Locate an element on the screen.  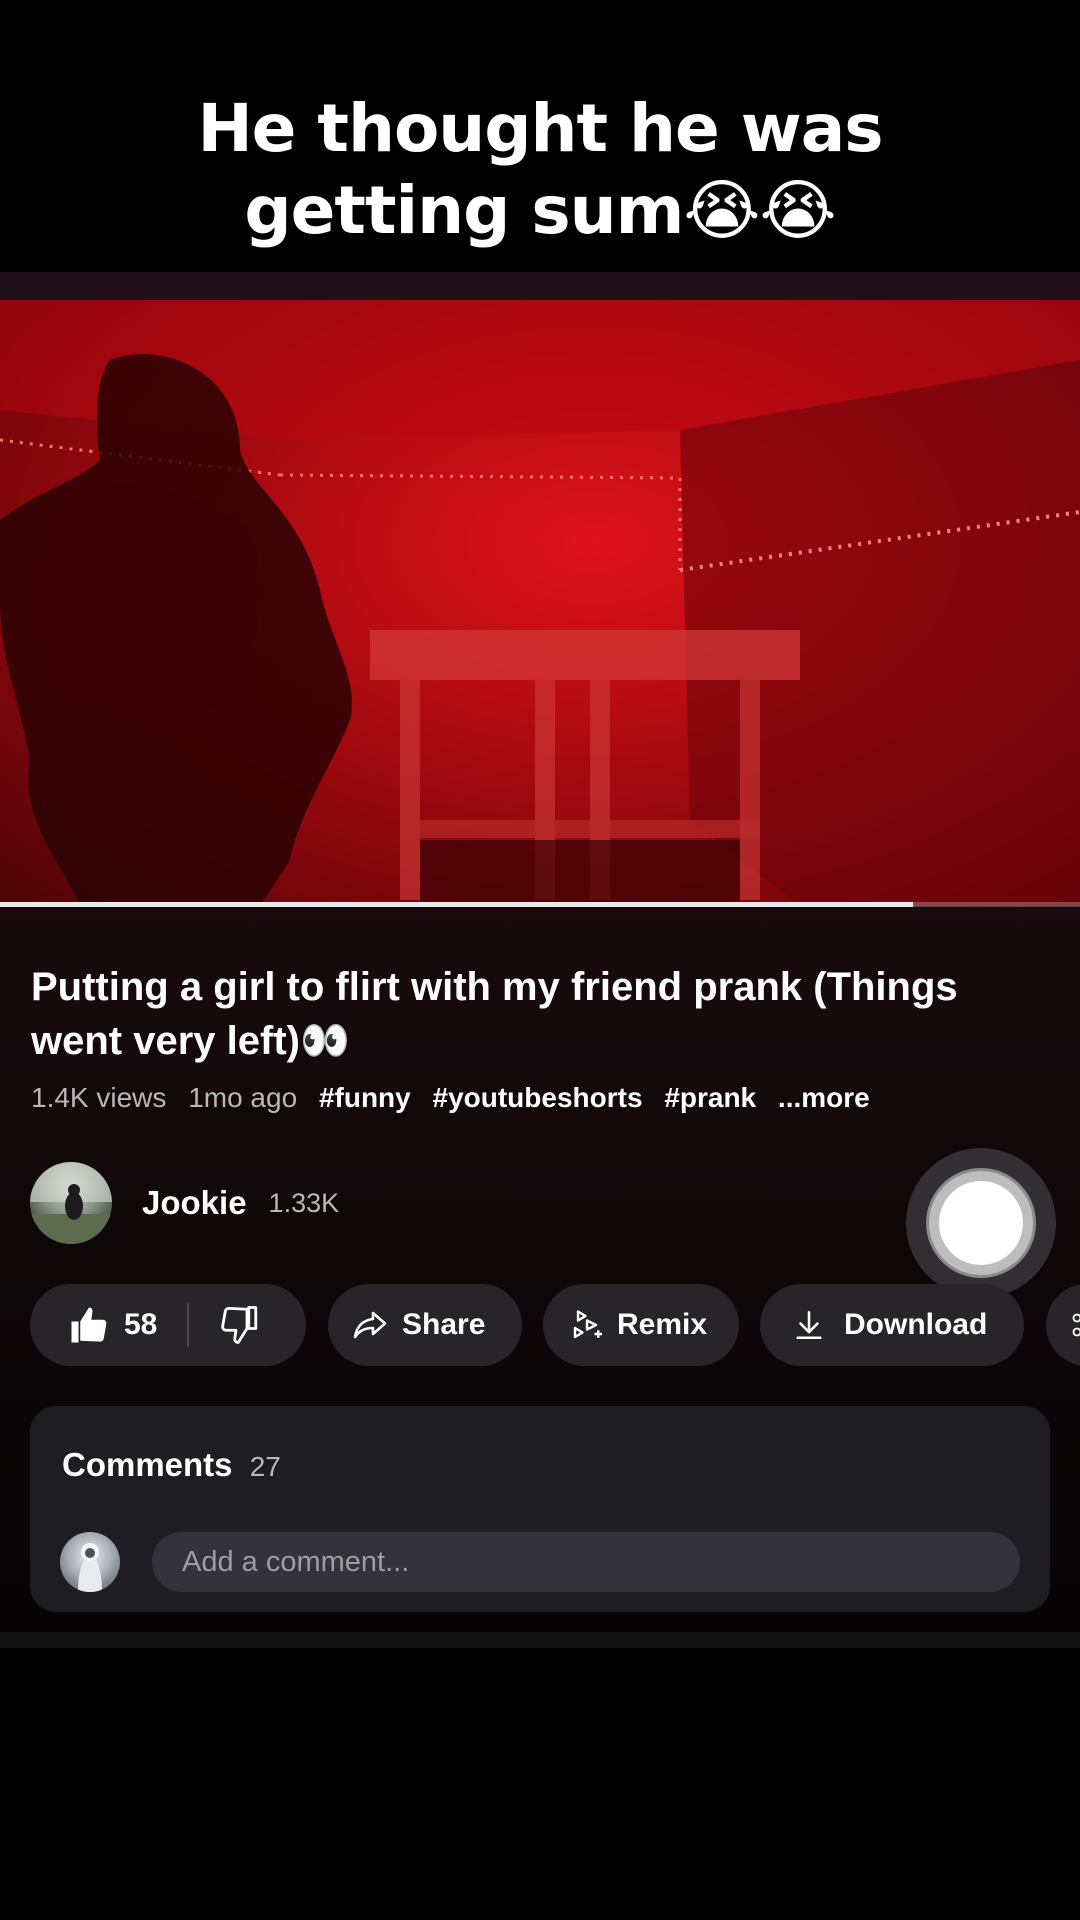
upload-age: 1mo ago is located at coordinates (243, 1097).